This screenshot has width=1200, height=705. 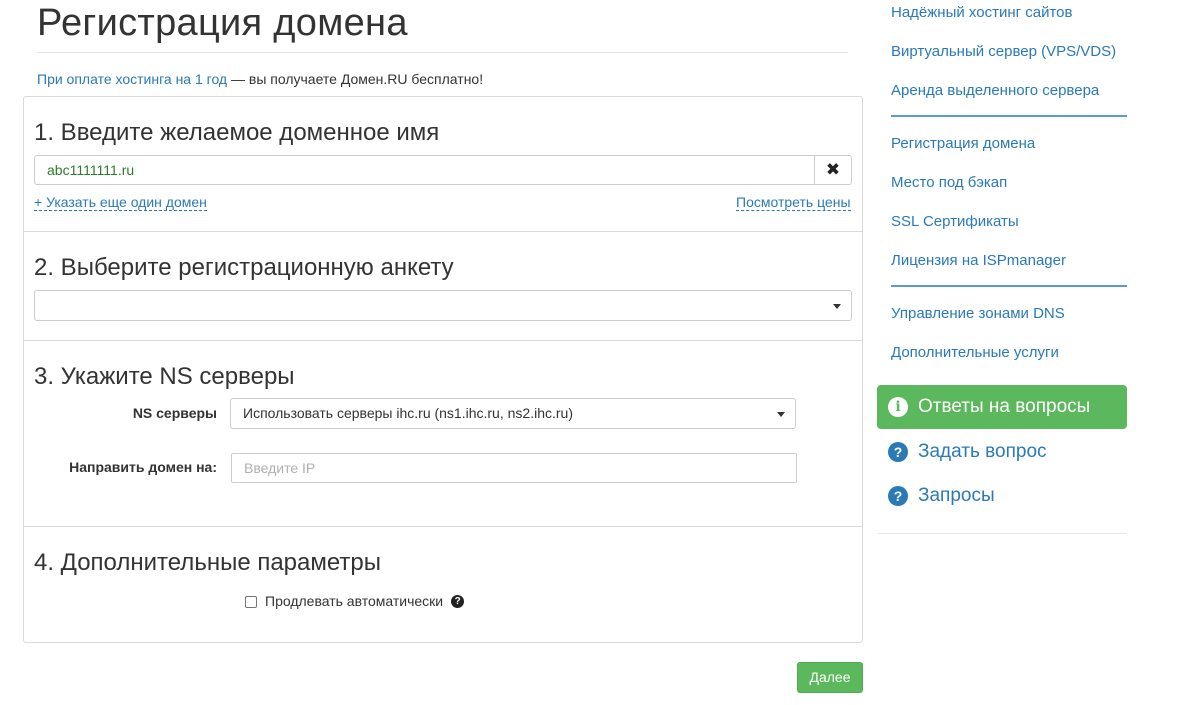 I want to click on faq-button: i Ответы на вопросы, so click(x=1002, y=407).